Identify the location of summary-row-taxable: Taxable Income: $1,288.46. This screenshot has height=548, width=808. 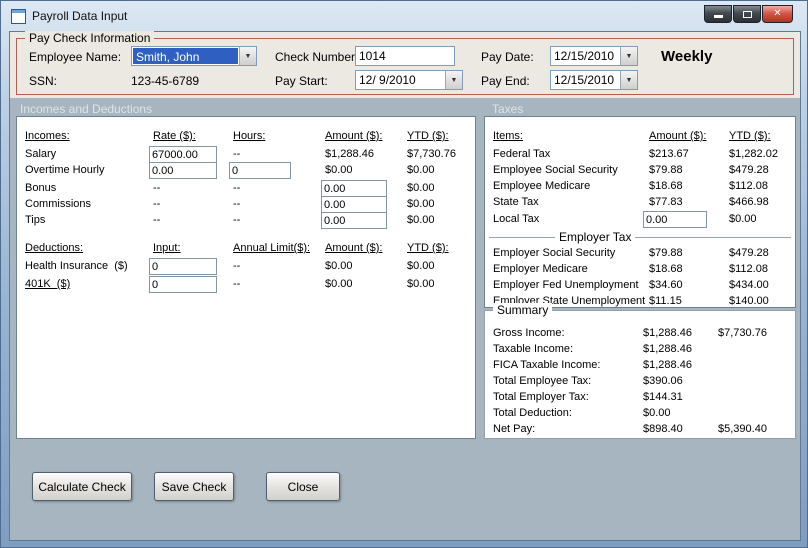
(640, 351).